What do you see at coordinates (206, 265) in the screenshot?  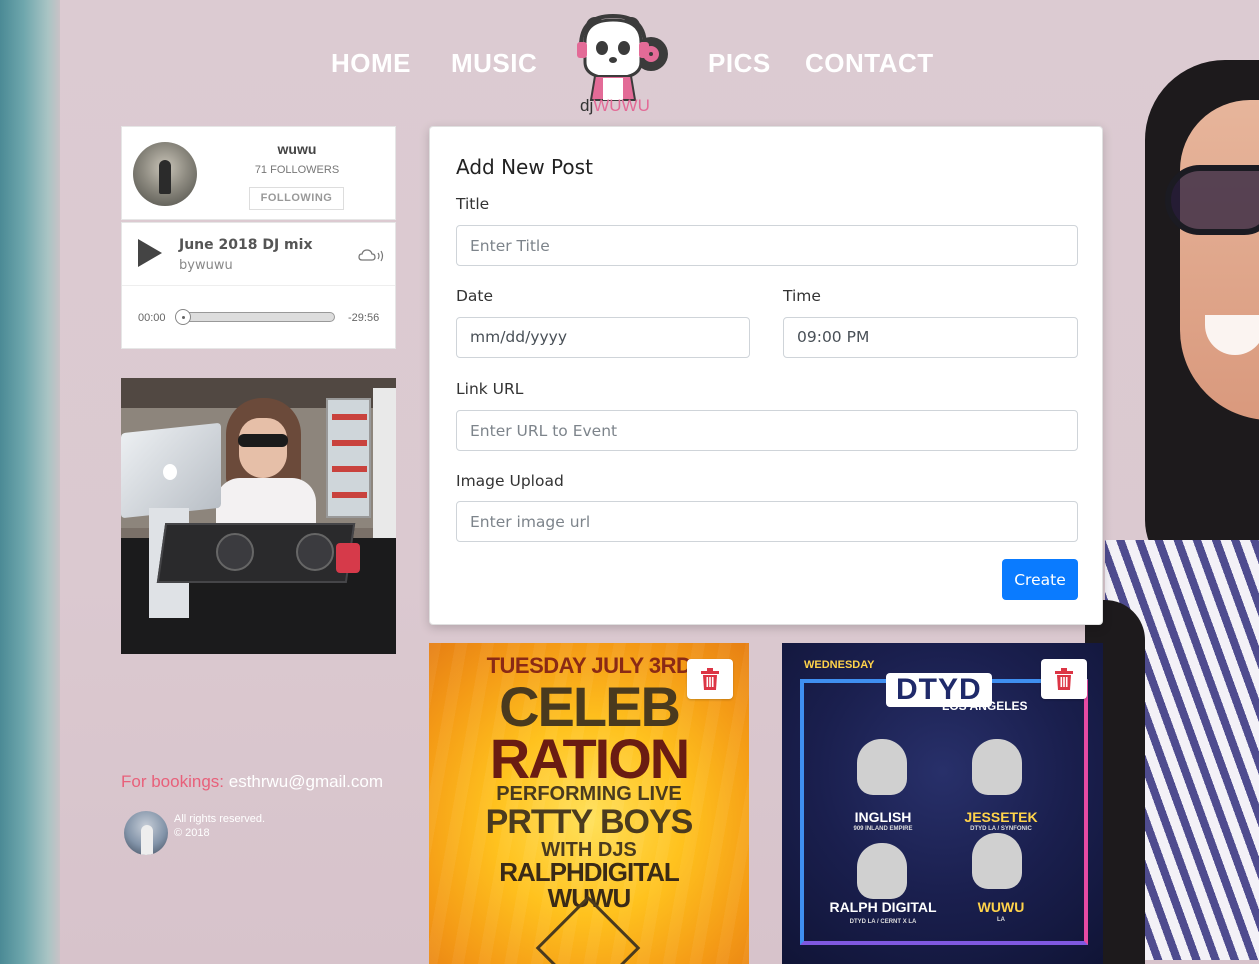 I see `track-artist: bywuwu` at bounding box center [206, 265].